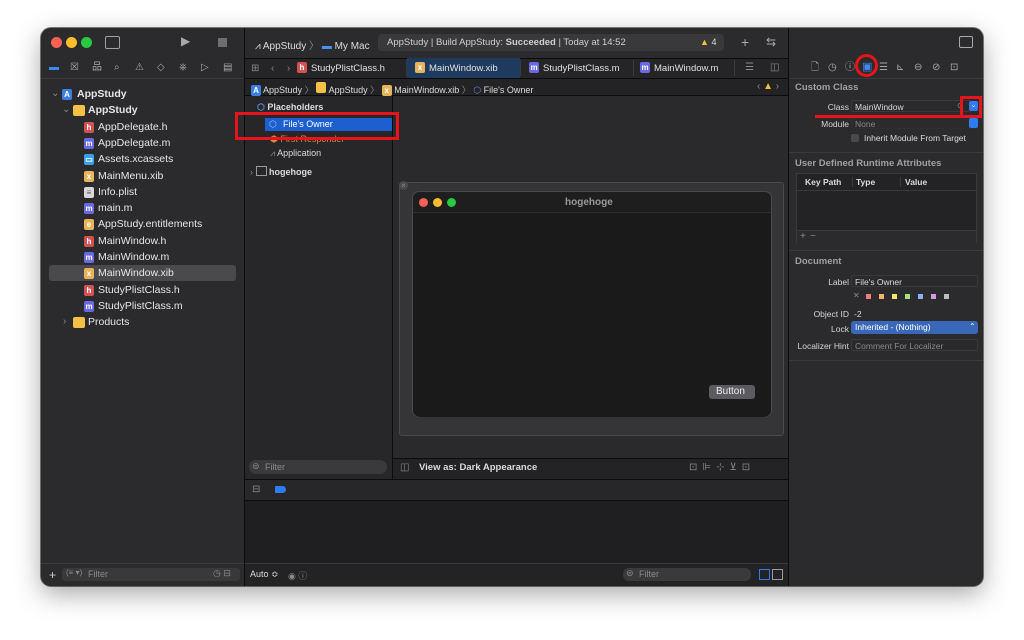 Image resolution: width=1024 pixels, height=640 pixels. I want to click on nav-item-file-selected: x MainWindow.xib, so click(142, 273).